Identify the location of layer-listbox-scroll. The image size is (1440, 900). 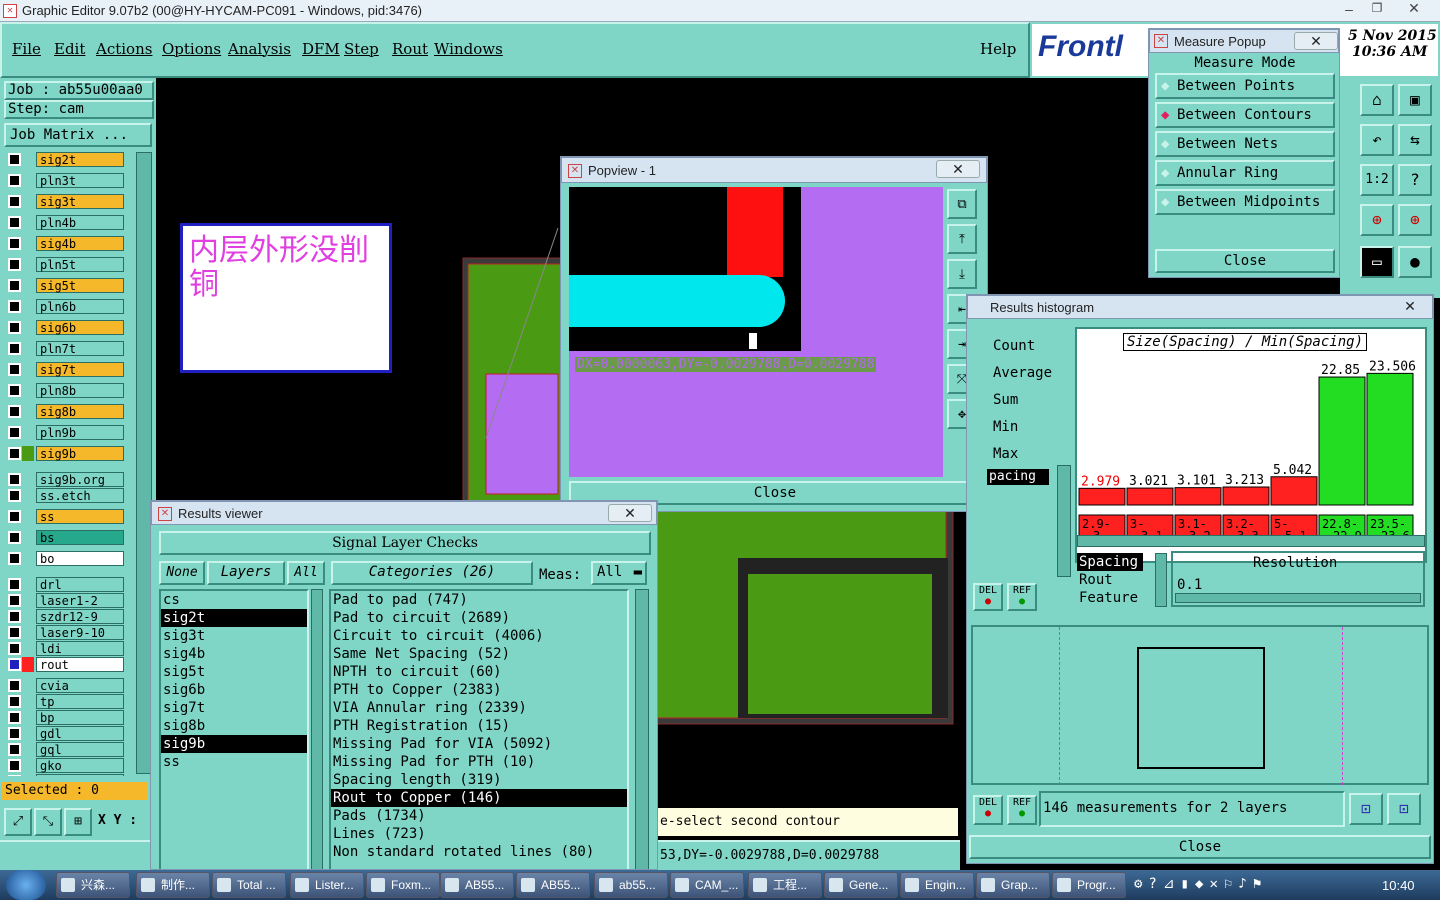
(317, 729).